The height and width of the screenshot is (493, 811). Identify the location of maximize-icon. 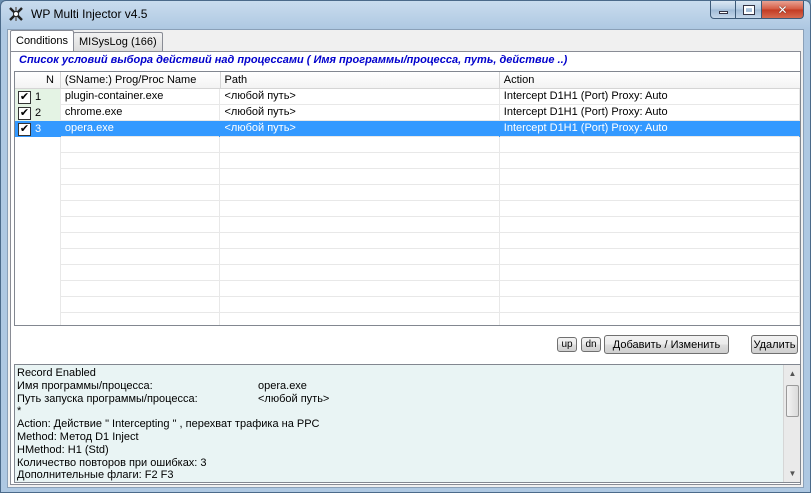
(748, 9).